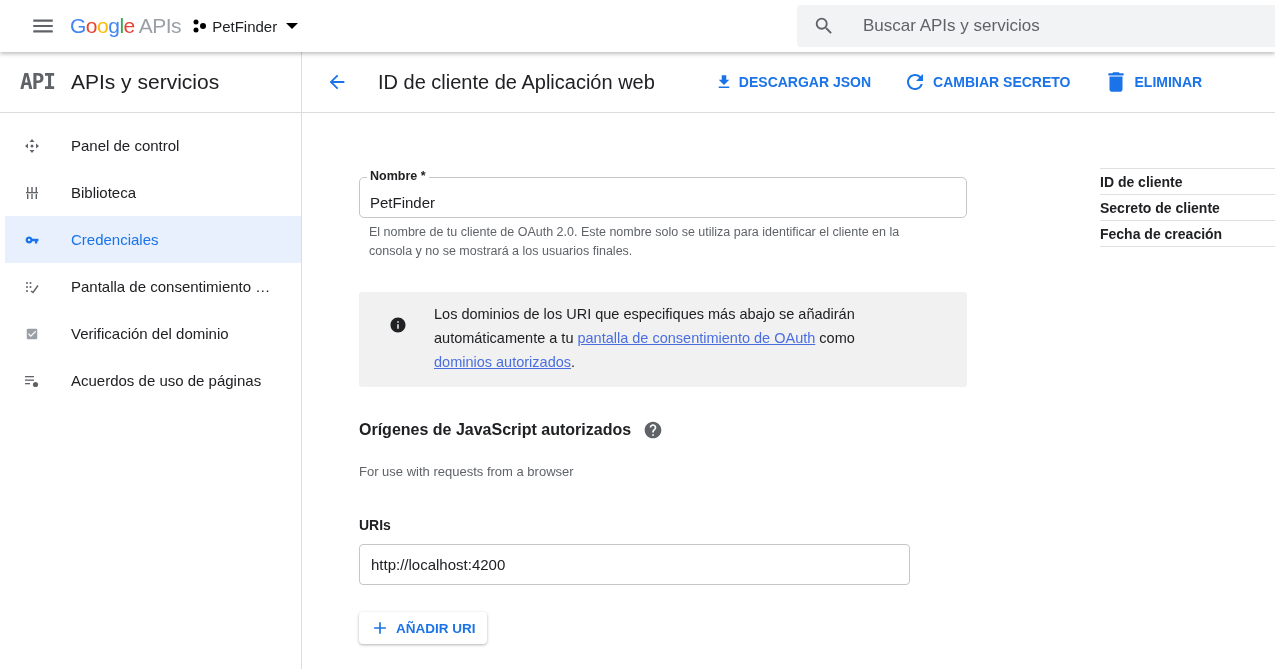 This screenshot has height=669, width=1275. Describe the element at coordinates (32, 192) in the screenshot. I see `library-icon` at that location.